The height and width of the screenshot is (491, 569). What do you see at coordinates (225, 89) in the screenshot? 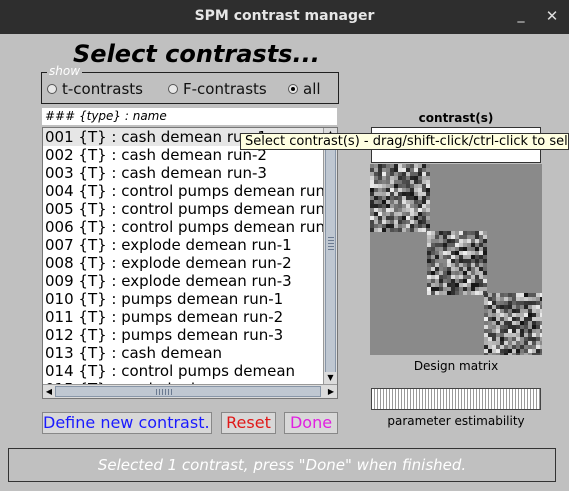
I see `radio-label: F-contrasts` at bounding box center [225, 89].